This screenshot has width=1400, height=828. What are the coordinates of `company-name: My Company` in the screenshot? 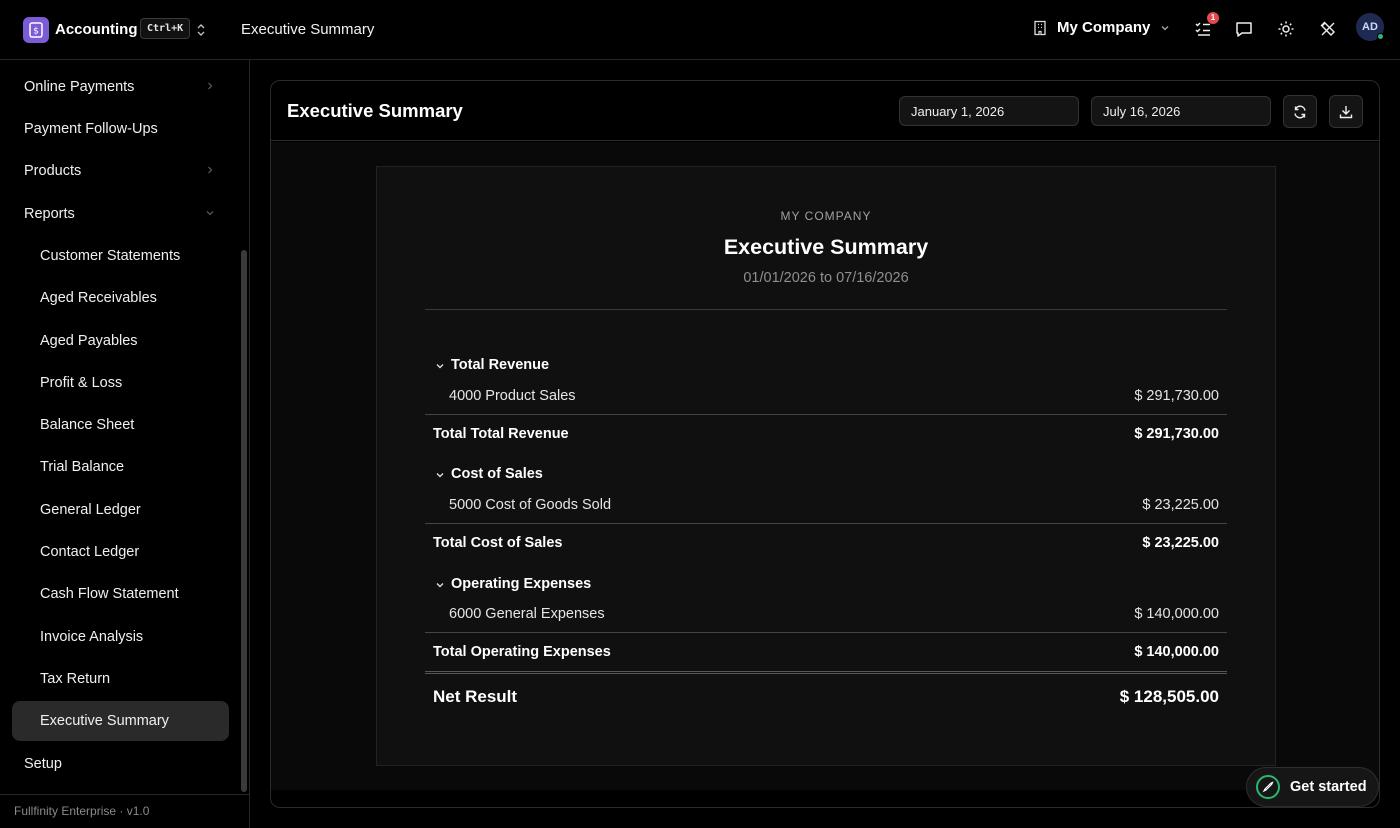 It's located at (1104, 27).